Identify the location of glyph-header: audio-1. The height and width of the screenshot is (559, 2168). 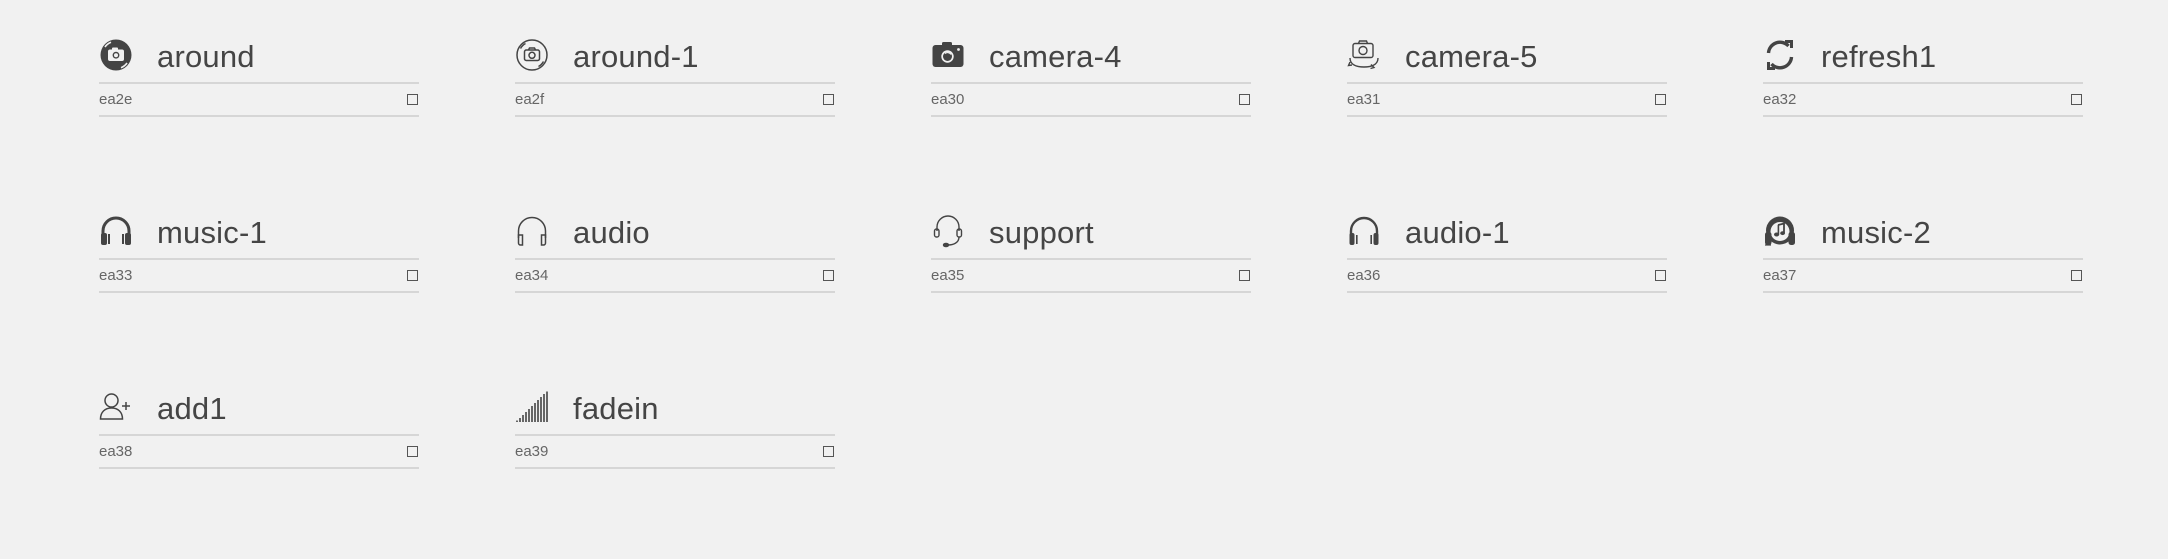
(1507, 232).